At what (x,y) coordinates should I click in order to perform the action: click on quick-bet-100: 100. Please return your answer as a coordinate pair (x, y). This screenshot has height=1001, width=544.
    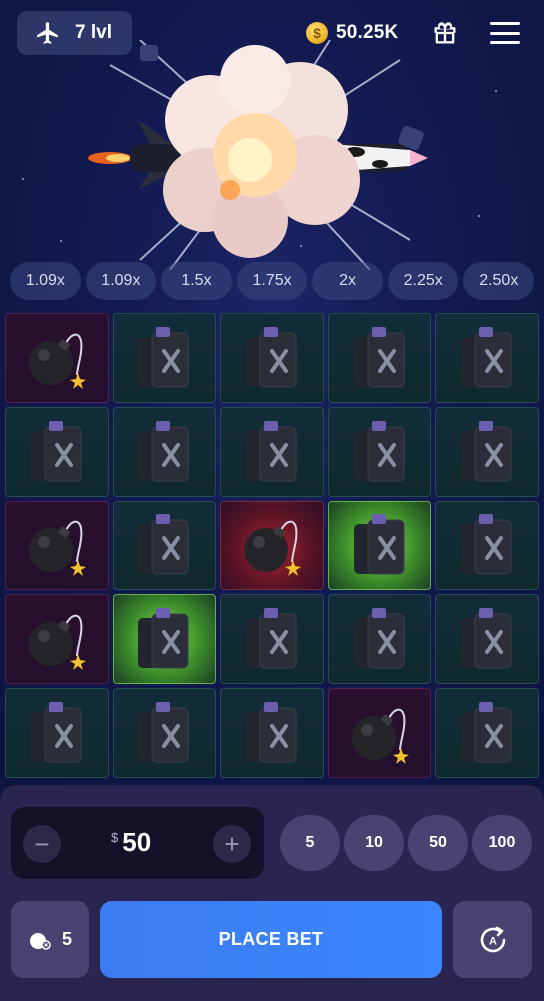
    Looking at the image, I should click on (502, 843).